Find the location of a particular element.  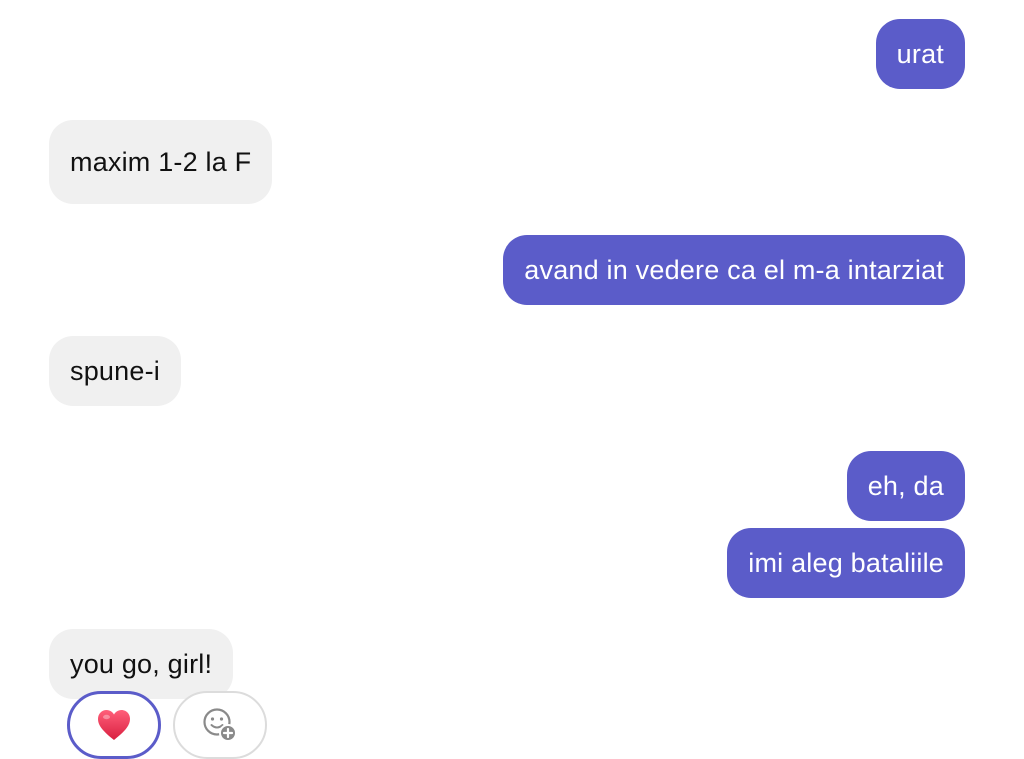

message-text: maxim 1-2 la F is located at coordinates (161, 161).